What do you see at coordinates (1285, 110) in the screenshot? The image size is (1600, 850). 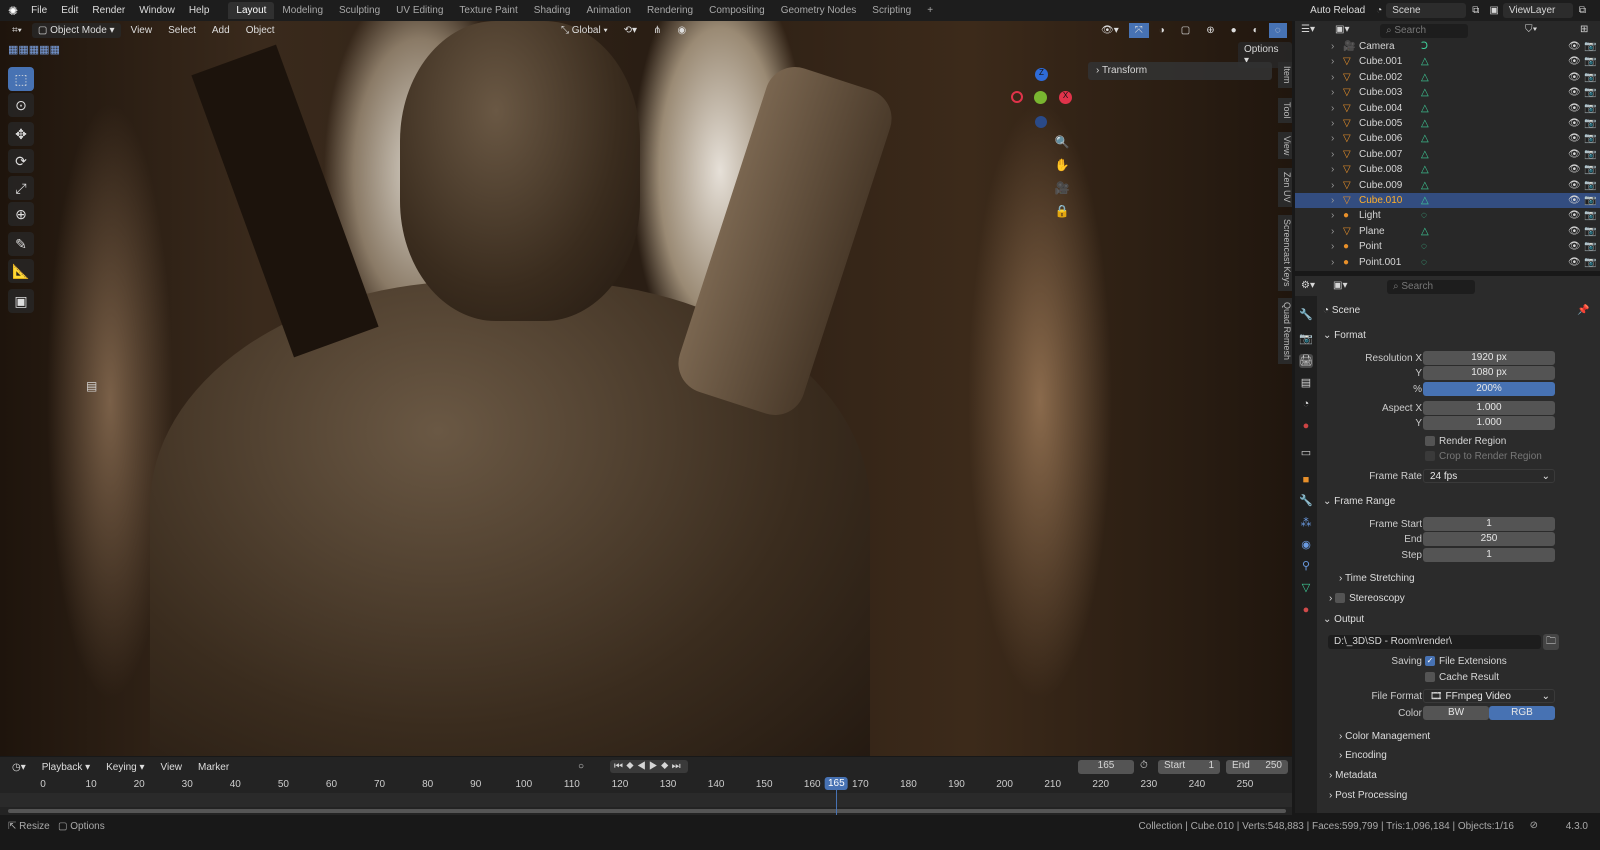 I see `npanel-tab-tool: Tool` at bounding box center [1285, 110].